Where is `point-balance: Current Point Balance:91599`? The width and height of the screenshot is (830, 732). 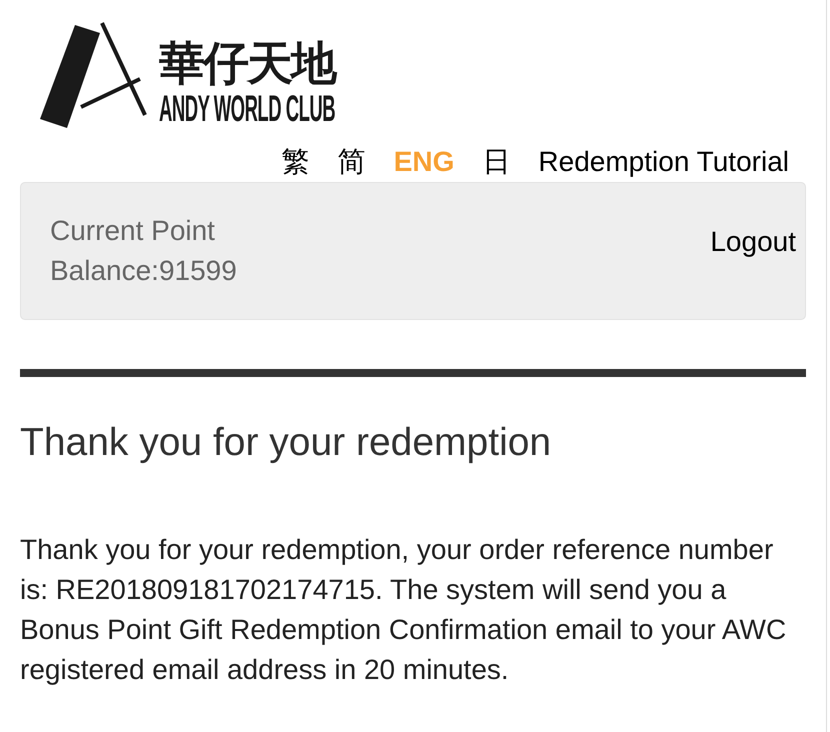 point-balance: Current Point Balance:91599 is located at coordinates (144, 251).